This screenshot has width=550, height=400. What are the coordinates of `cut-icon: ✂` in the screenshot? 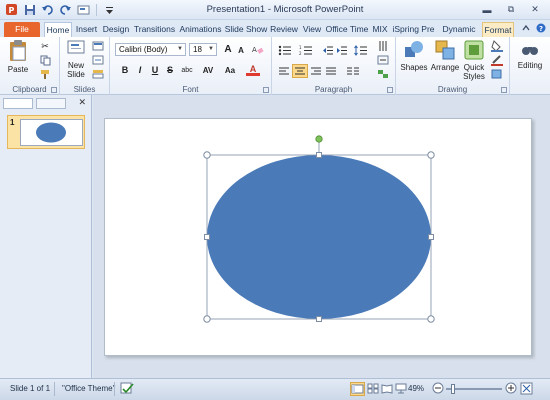 It's located at (45, 46).